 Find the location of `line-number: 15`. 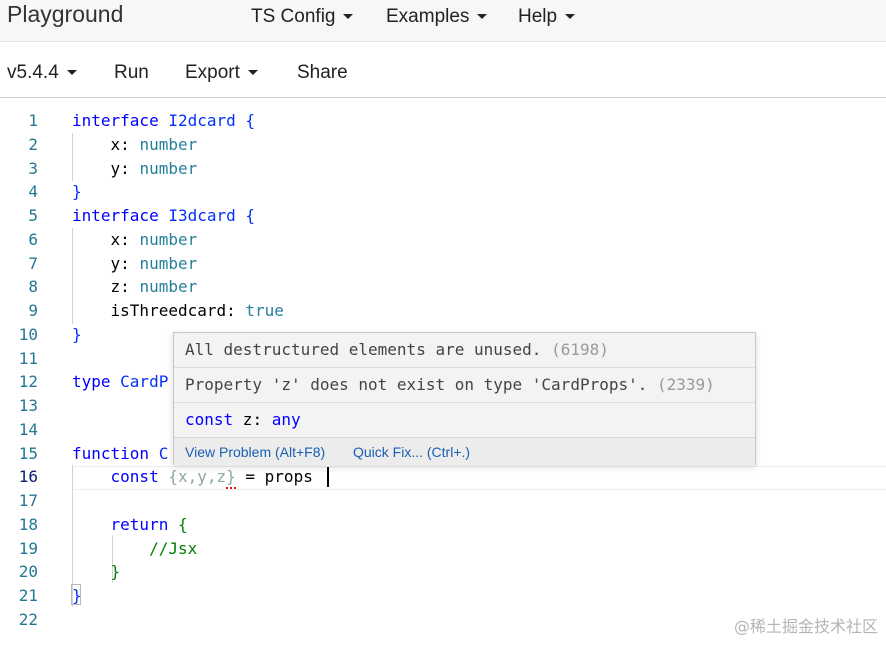

line-number: 15 is located at coordinates (28, 453).